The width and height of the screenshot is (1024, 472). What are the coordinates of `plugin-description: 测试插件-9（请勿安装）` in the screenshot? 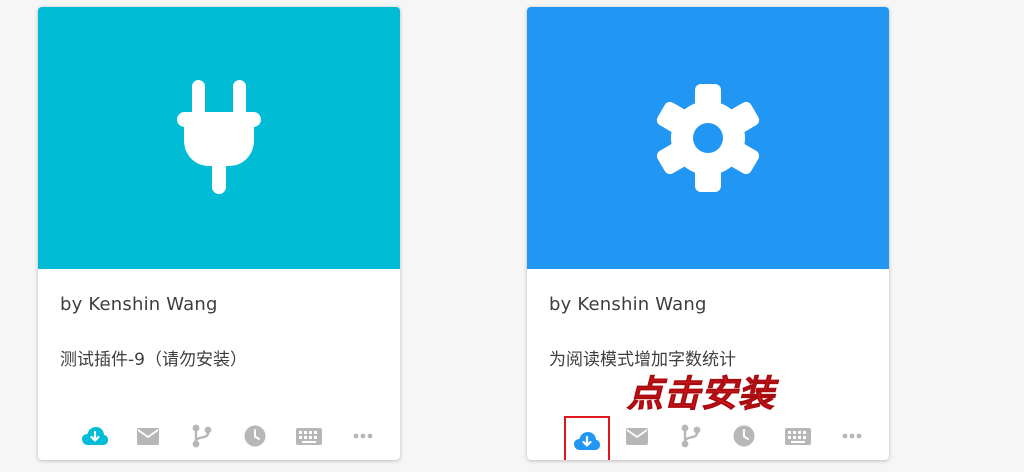 It's located at (153, 360).